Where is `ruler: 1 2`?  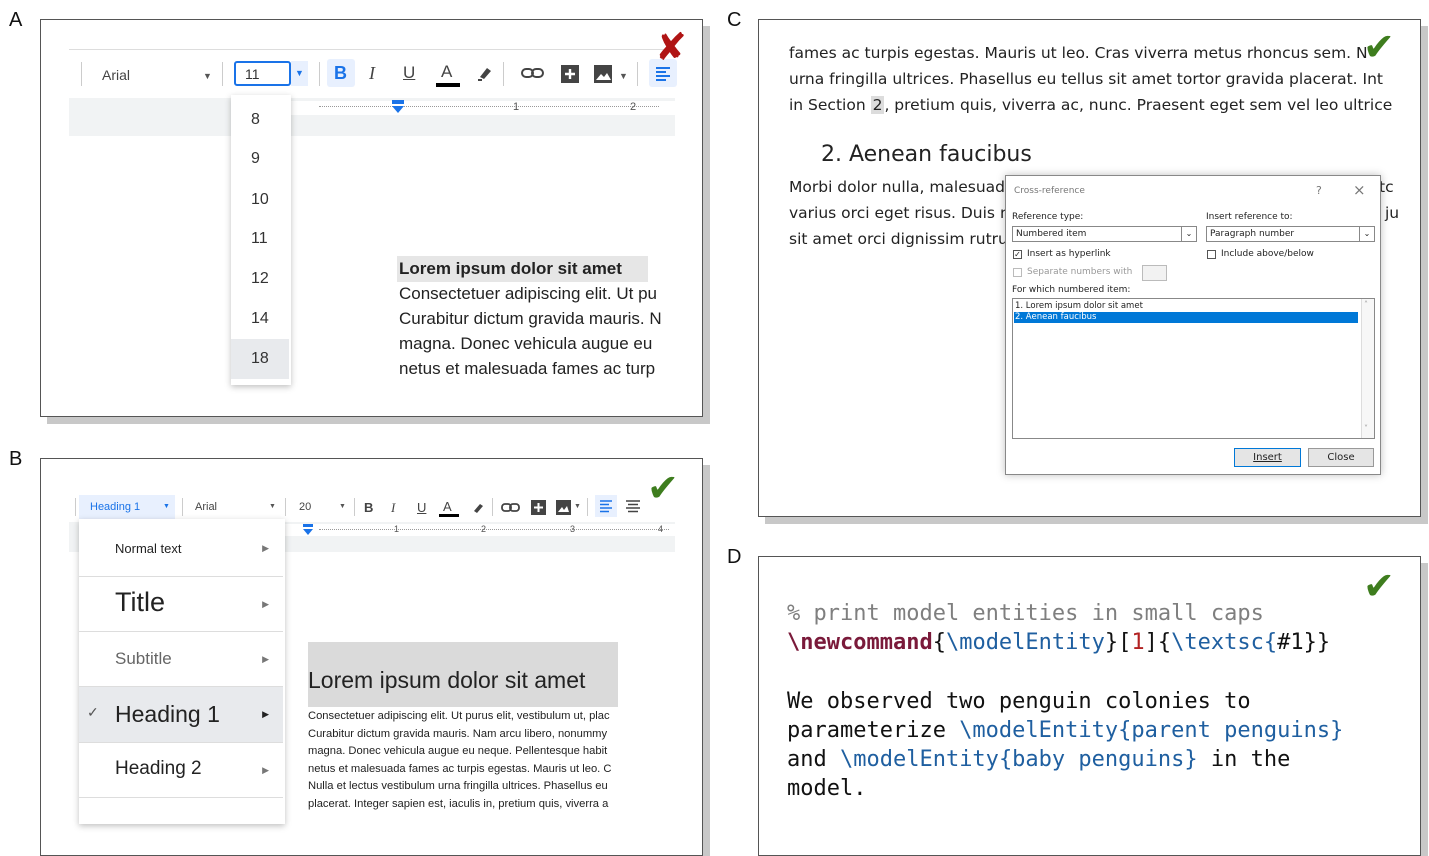
ruler: 1 2 is located at coordinates (372, 108).